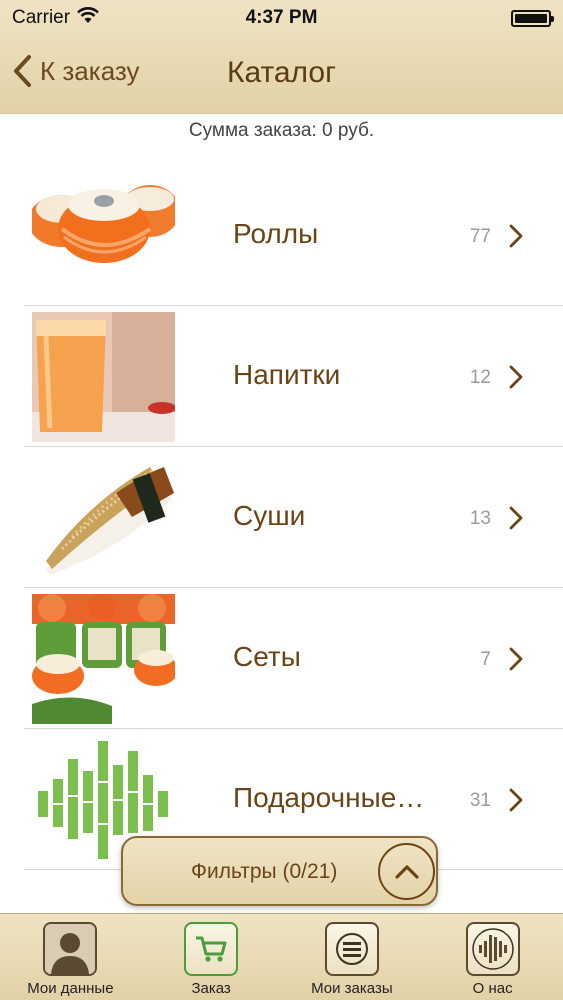 The width and height of the screenshot is (563, 1000). What do you see at coordinates (480, 377) in the screenshot?
I see `category-count: 12` at bounding box center [480, 377].